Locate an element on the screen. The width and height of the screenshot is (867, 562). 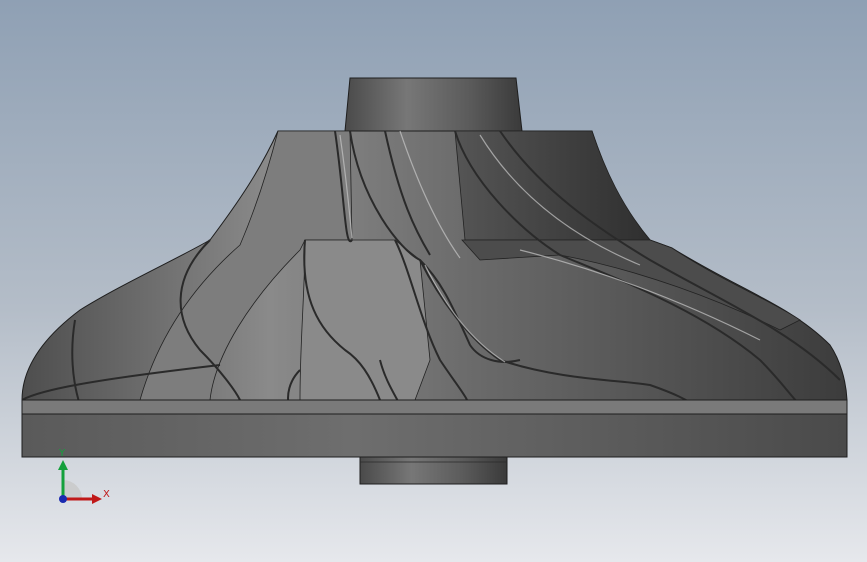
y-axis-label: Y is located at coordinates (62, 453).